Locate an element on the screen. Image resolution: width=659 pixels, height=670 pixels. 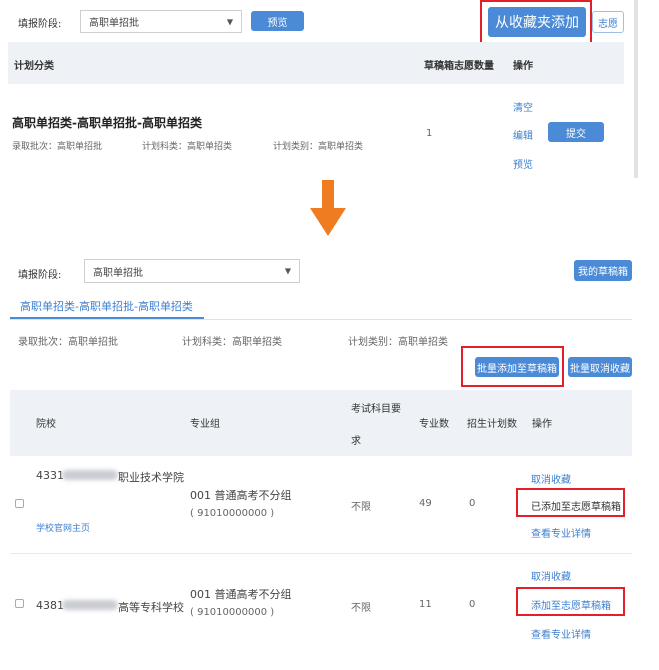
partial-button: 志愿 is located at coordinates (608, 22).